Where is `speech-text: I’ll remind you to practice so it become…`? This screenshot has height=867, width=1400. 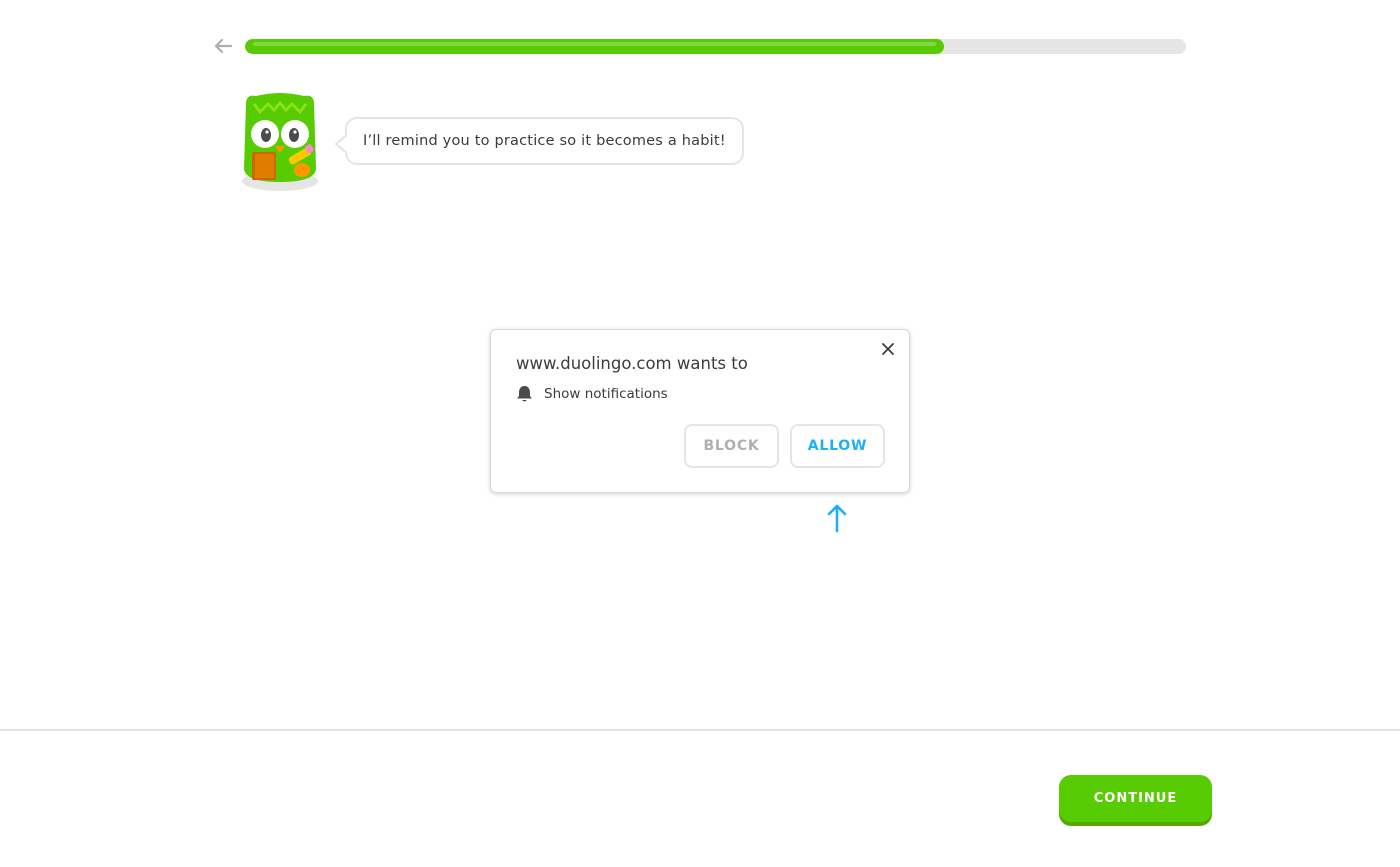
speech-text: I’ll remind you to practice so it become… is located at coordinates (544, 141).